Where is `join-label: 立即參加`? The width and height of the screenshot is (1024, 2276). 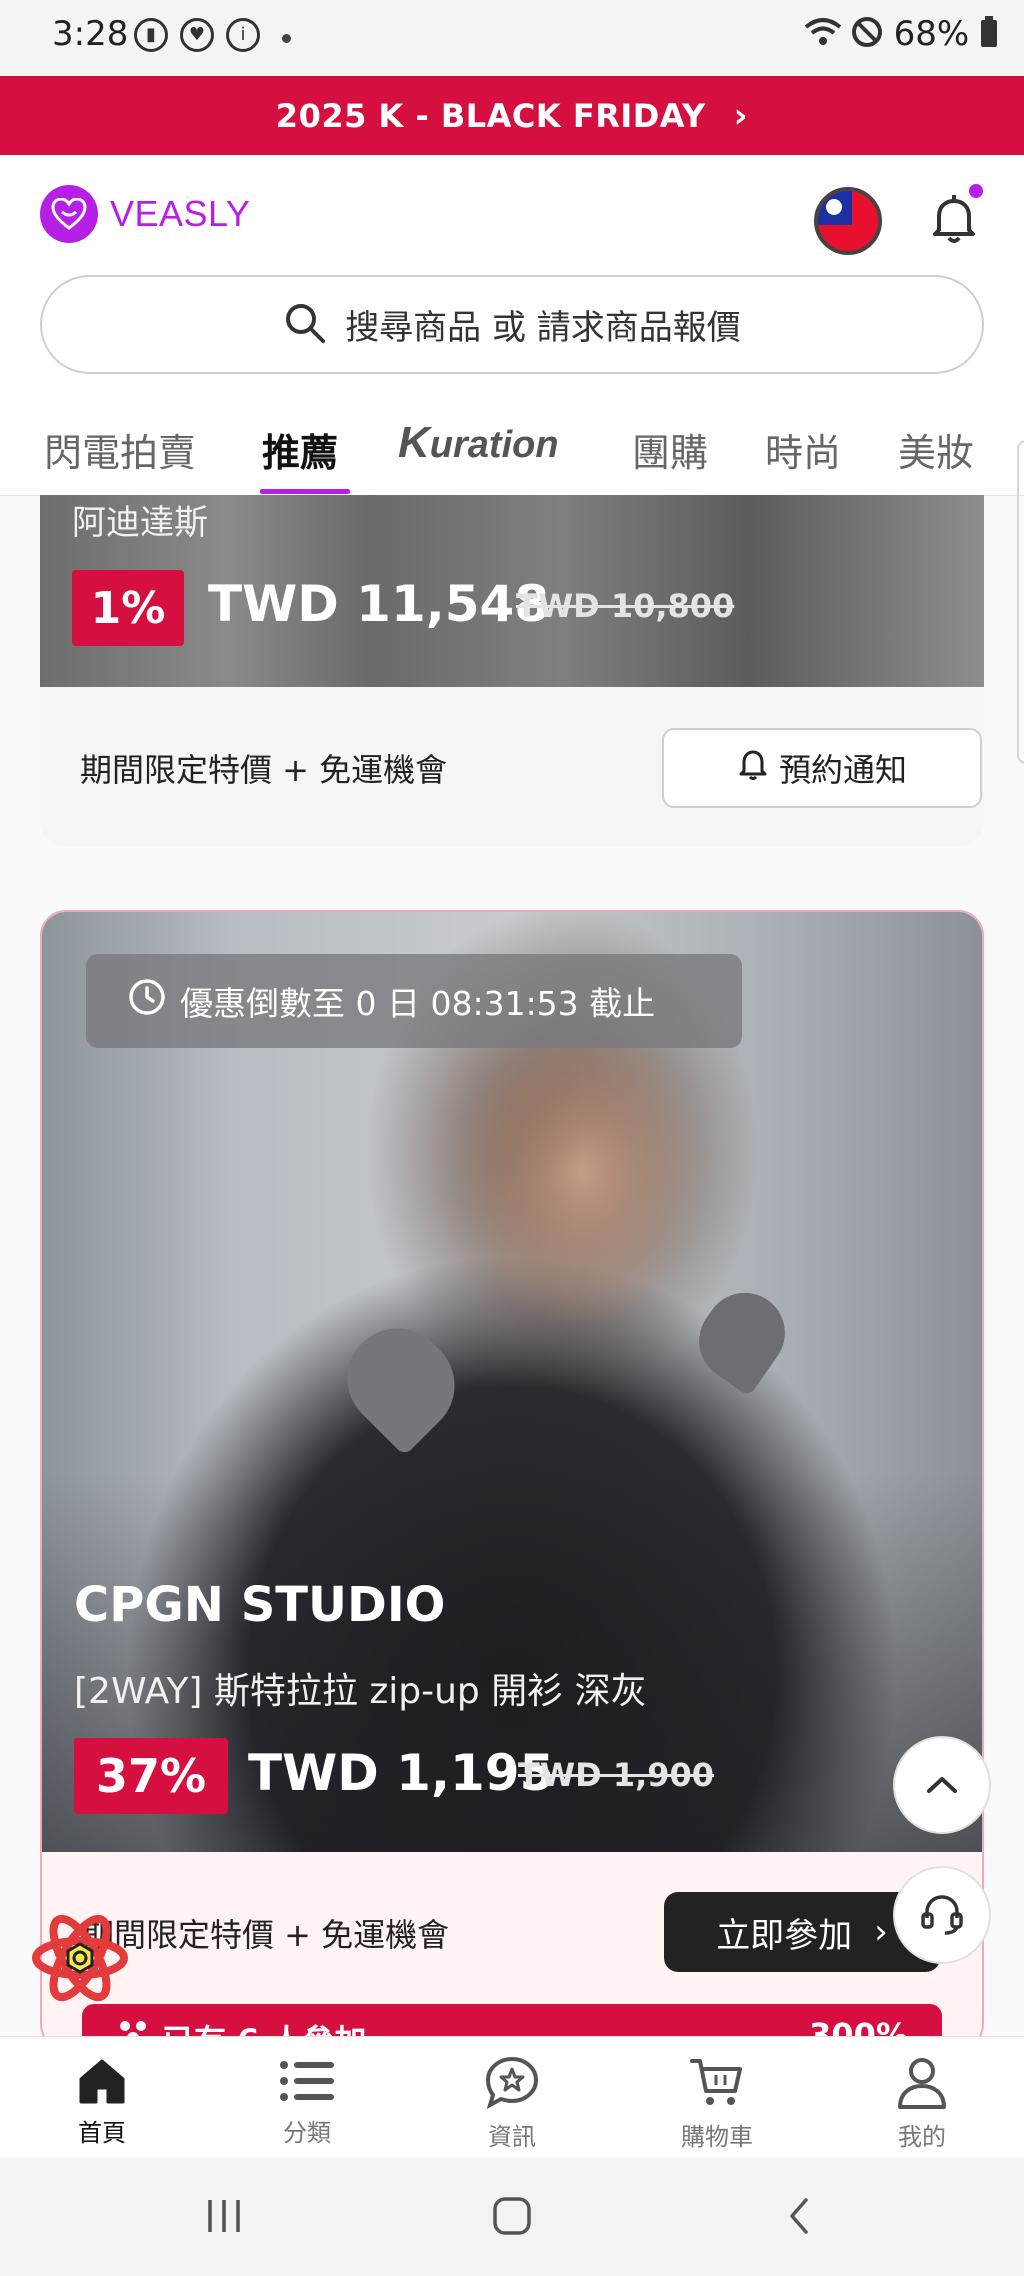
join-label: 立即參加 is located at coordinates (784, 1935).